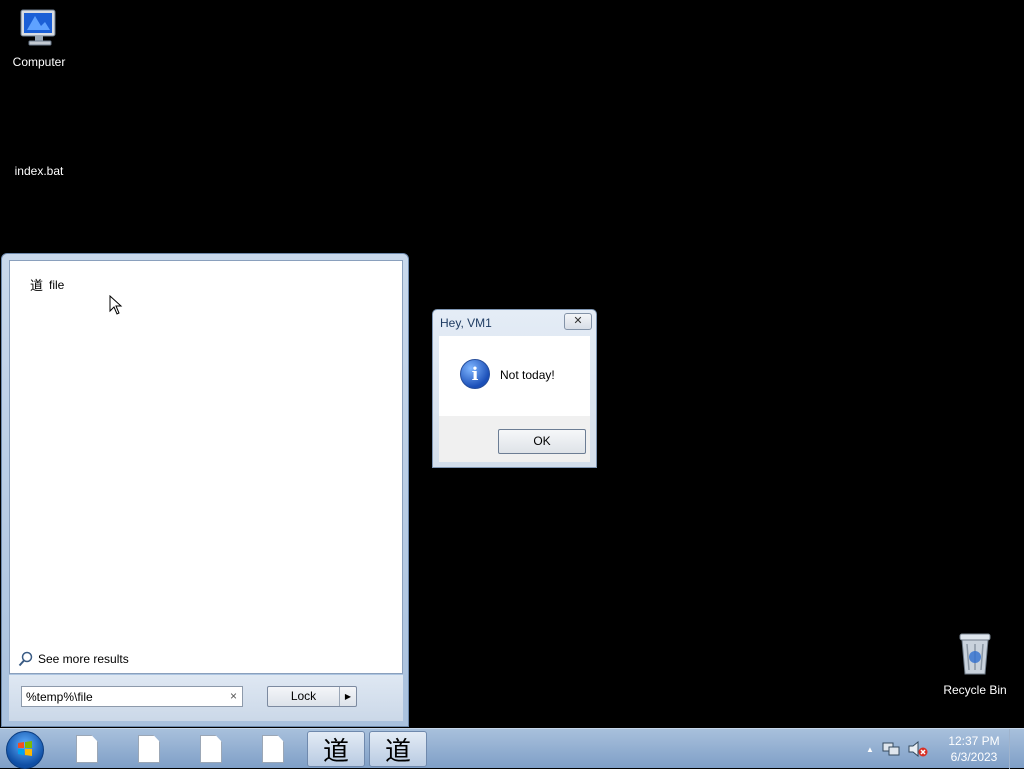  Describe the element at coordinates (38, 27) in the screenshot. I see `computer-icon` at that location.